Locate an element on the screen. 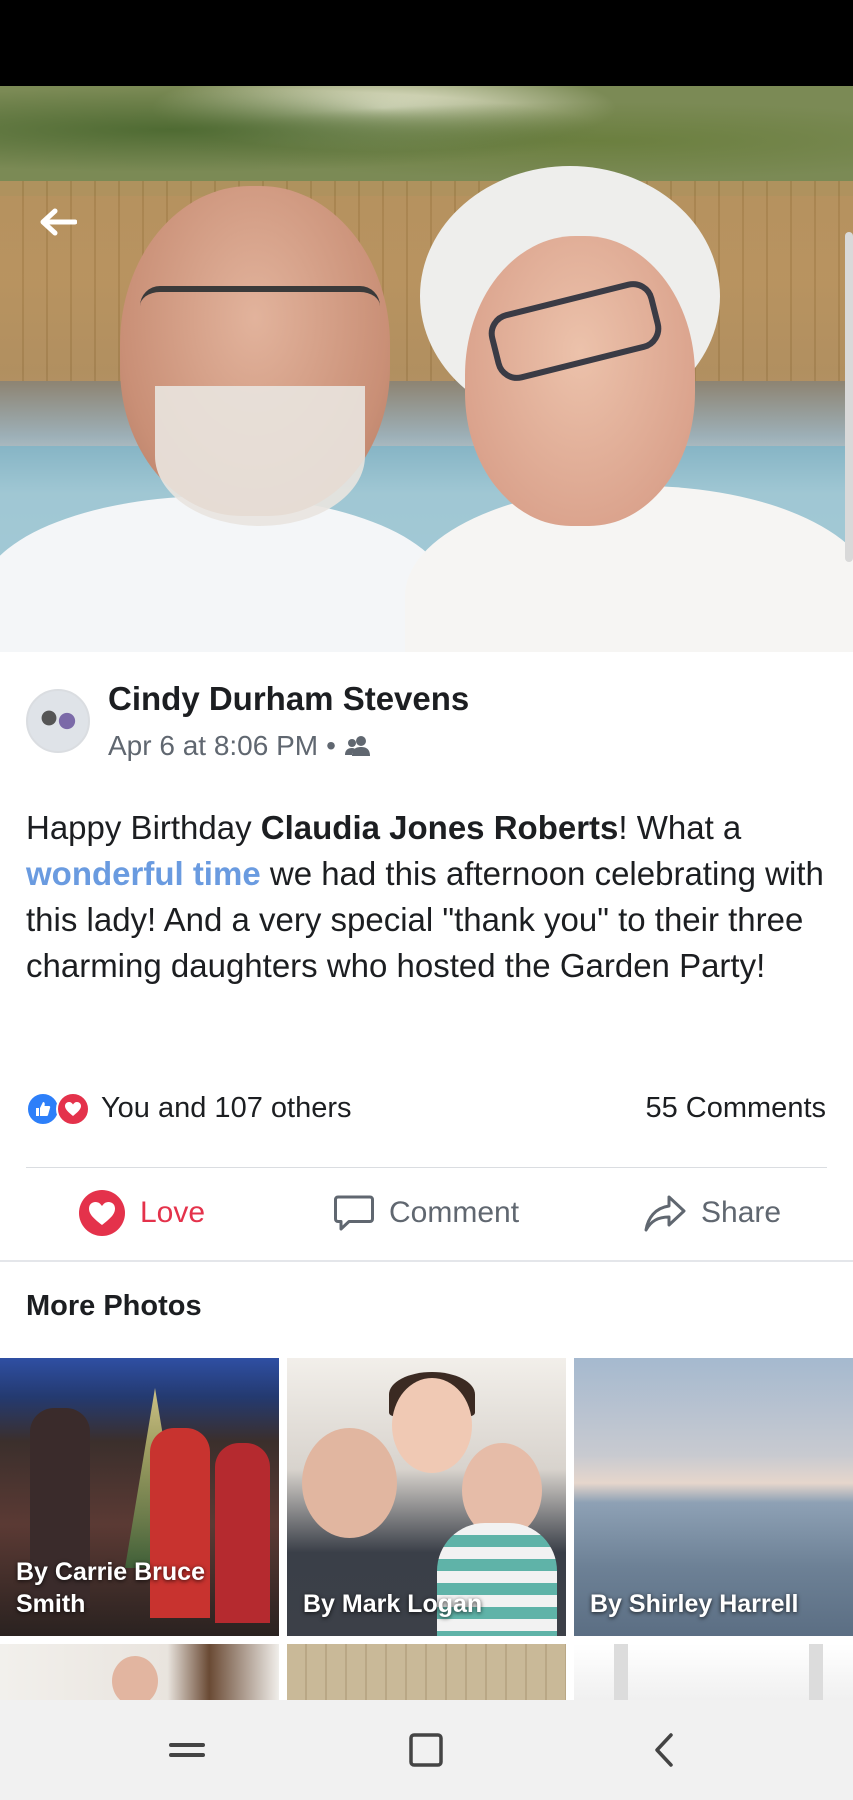 Image resolution: width=853 pixels, height=1800 pixels. photo-man-glasses is located at coordinates (260, 316).